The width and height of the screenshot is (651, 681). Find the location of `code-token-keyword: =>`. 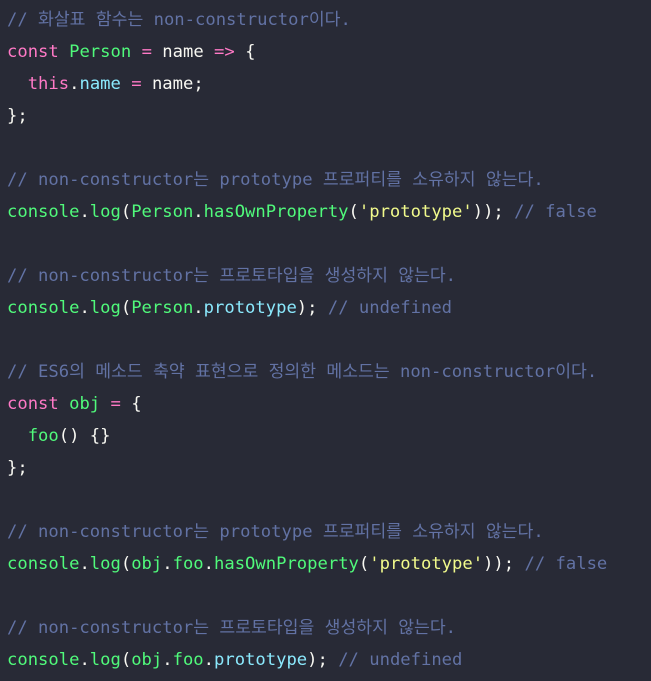

code-token-keyword: => is located at coordinates (224, 52).